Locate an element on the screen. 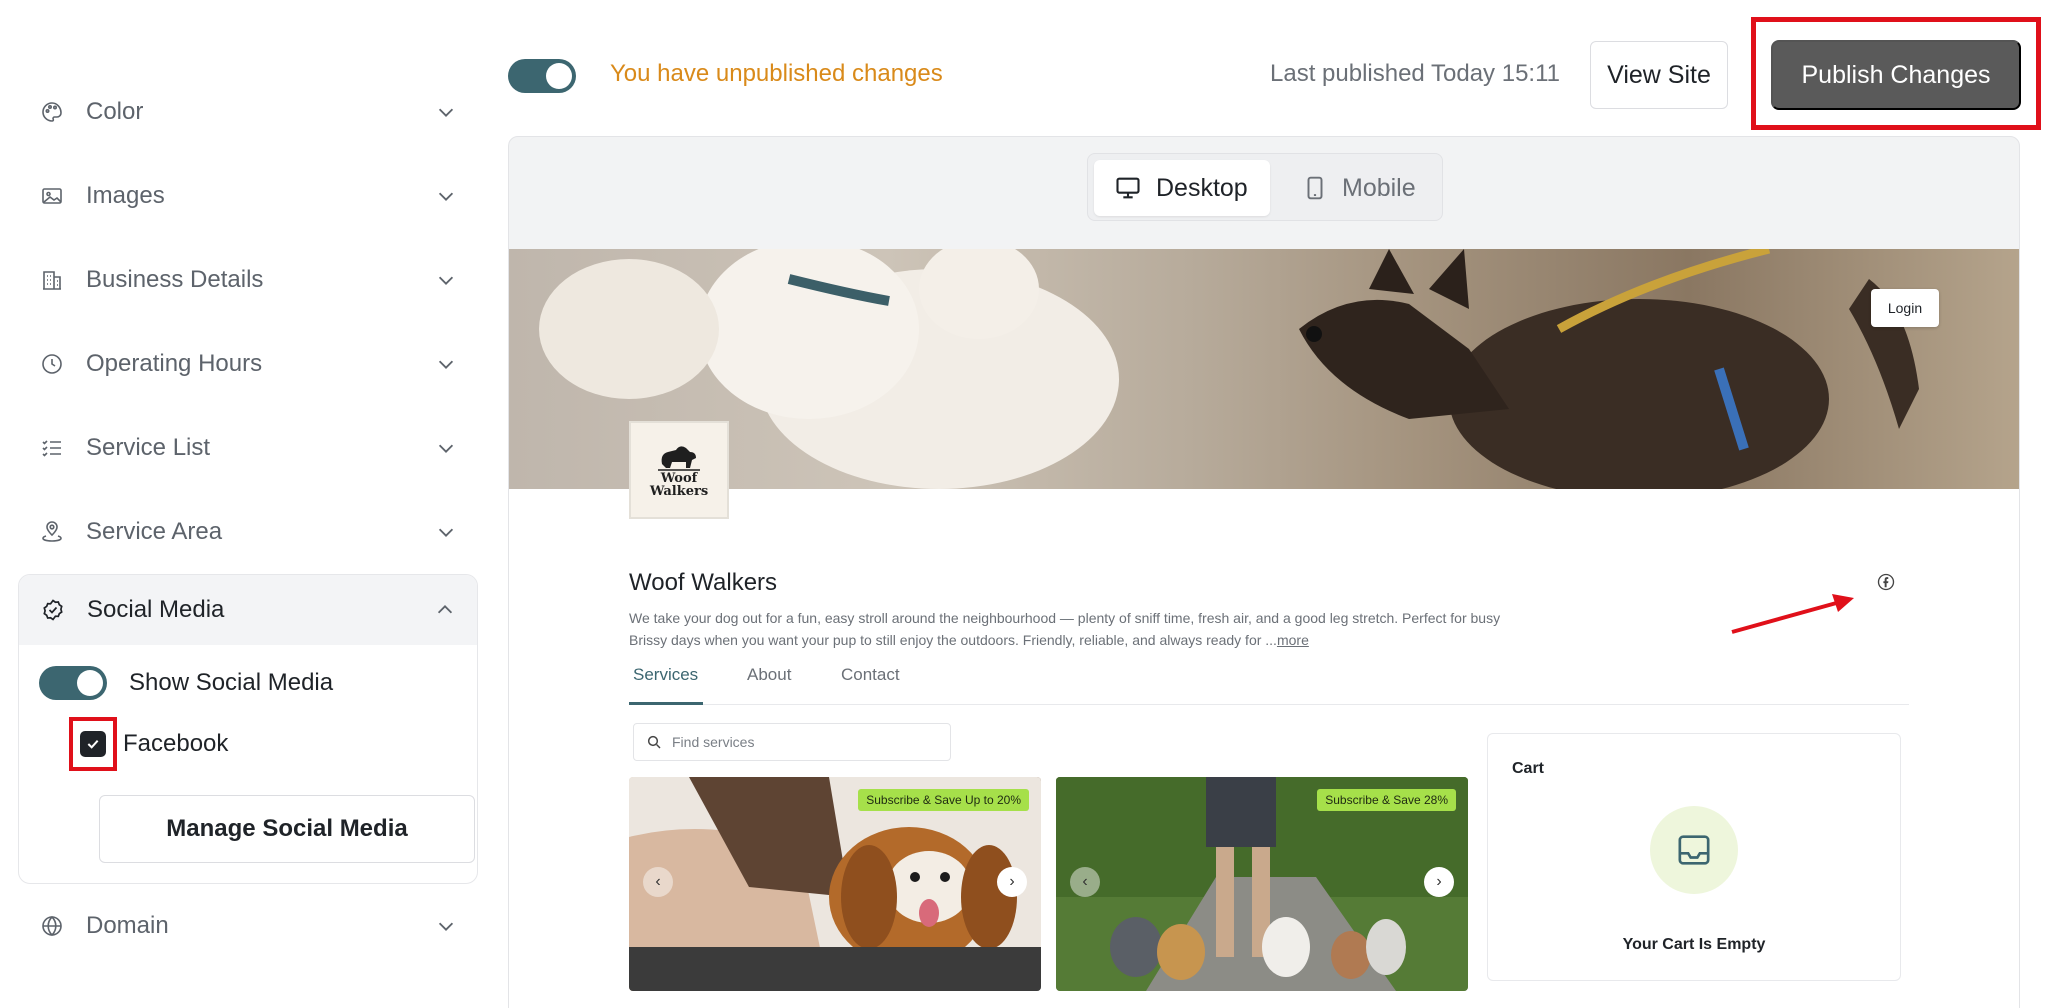 The image size is (2048, 1008). facebook-label: Facebook is located at coordinates (176, 743).